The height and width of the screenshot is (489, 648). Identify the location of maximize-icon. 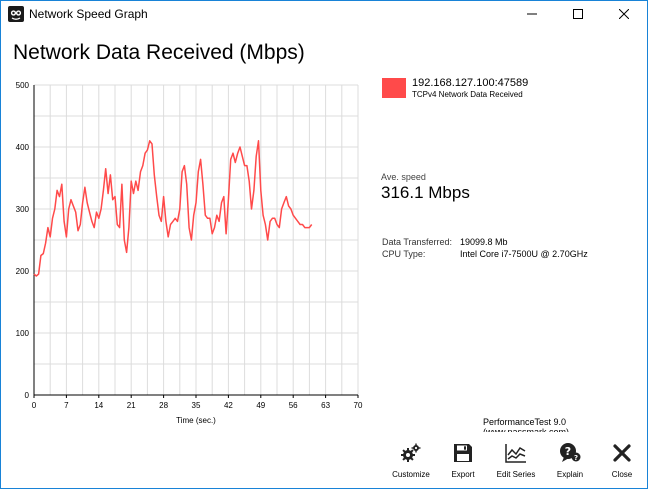
(578, 14).